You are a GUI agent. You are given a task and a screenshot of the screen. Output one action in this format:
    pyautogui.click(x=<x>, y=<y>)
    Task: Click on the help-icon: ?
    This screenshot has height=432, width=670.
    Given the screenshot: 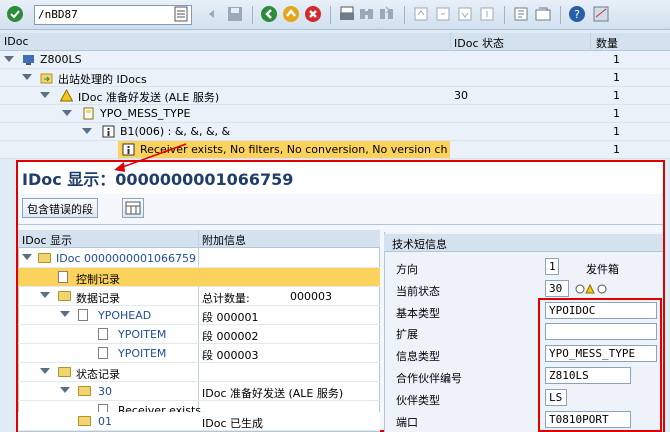 What is the action you would take?
    pyautogui.click(x=577, y=14)
    